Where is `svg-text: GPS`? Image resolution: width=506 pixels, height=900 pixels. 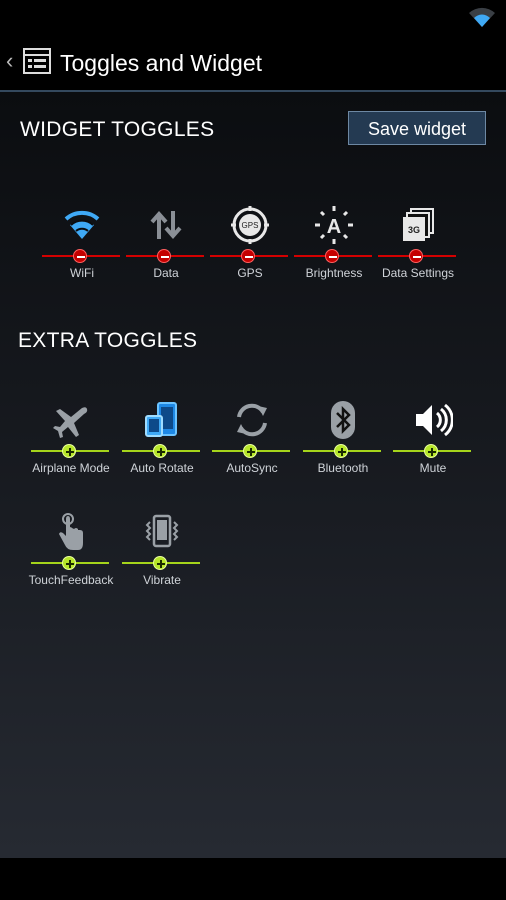
svg-text: GPS is located at coordinates (250, 225).